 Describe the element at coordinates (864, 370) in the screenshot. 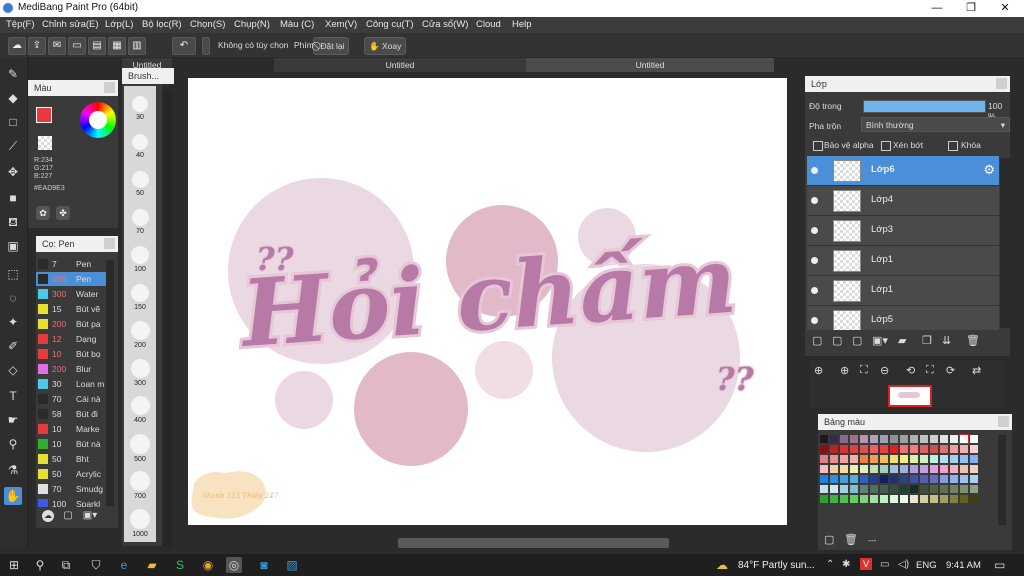

I see `fit-window-icon: ⛶` at that location.